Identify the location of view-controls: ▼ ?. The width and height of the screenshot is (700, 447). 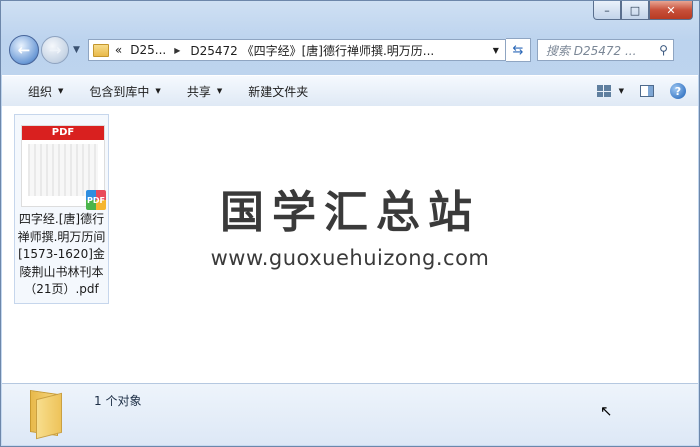
(633, 91).